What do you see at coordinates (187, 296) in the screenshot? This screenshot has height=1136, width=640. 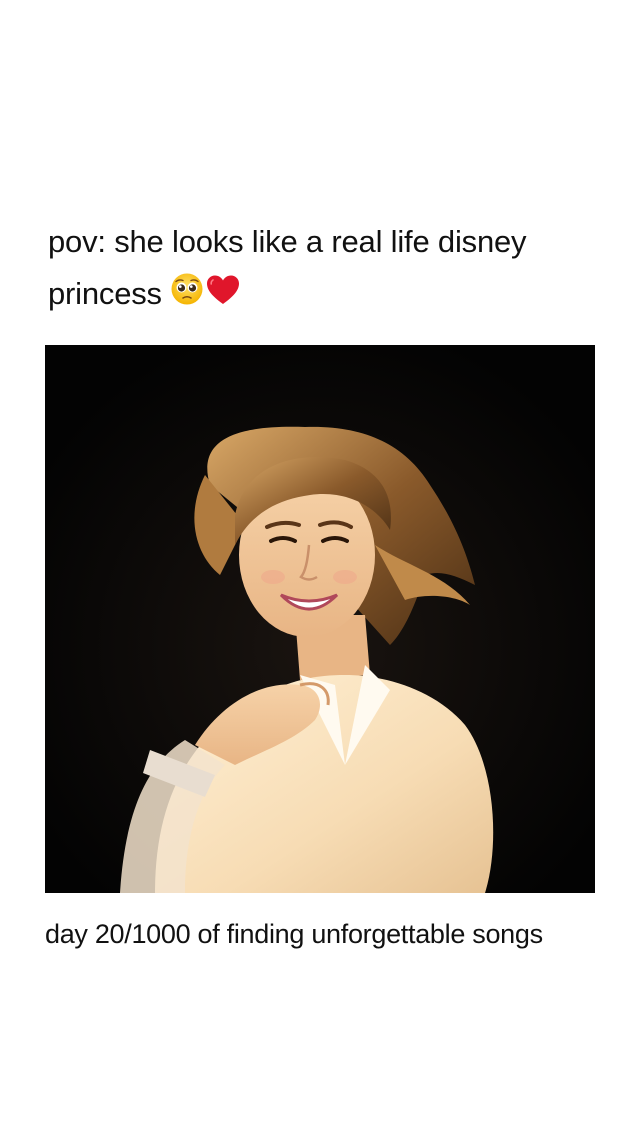 I see `pleading-face-icon` at bounding box center [187, 296].